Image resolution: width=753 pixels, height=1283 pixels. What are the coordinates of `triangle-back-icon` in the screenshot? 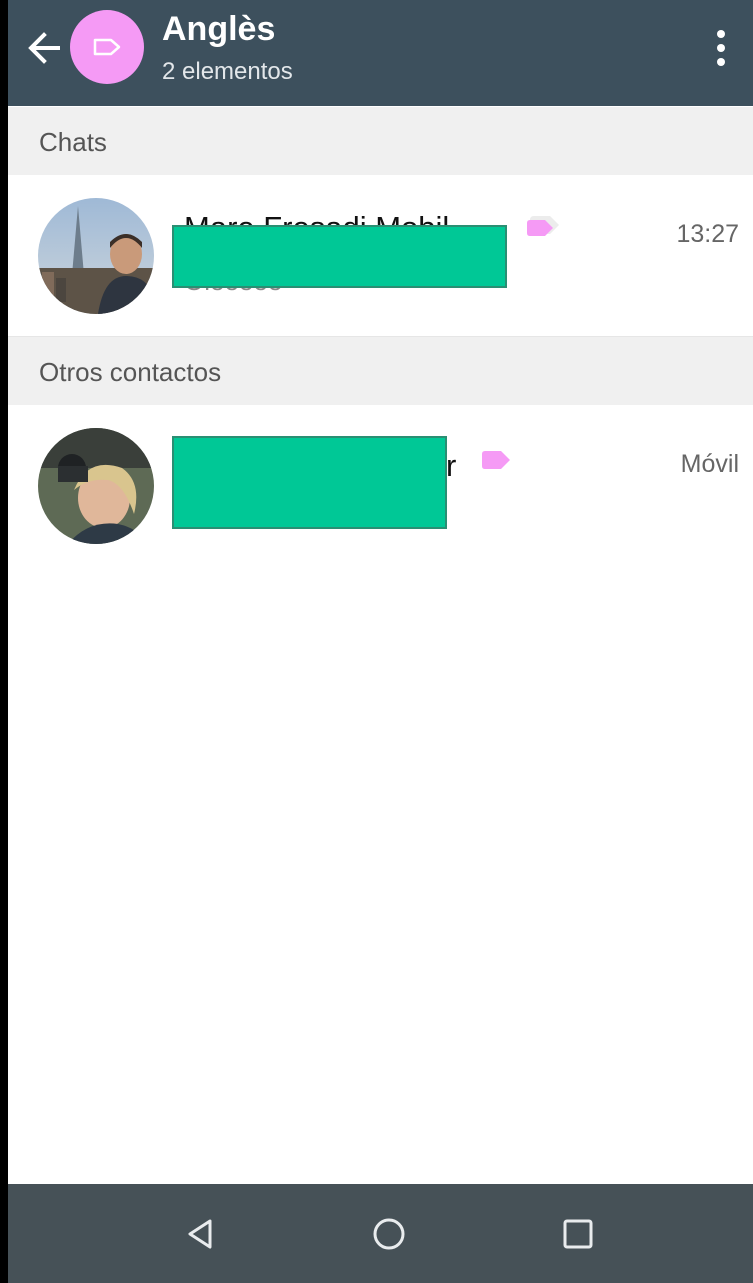 It's located at (200, 1234).